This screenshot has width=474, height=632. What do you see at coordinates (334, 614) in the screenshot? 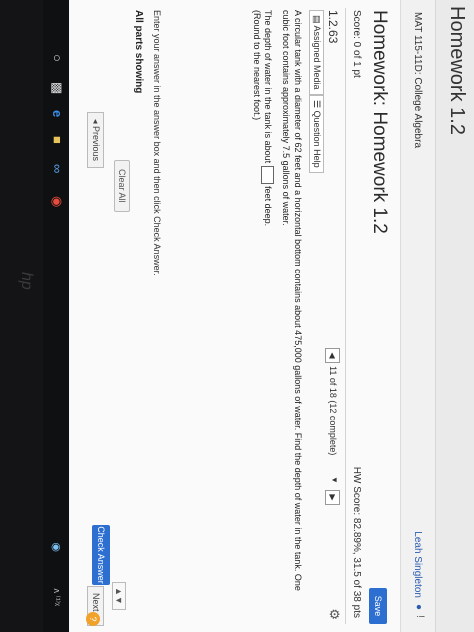
I see `gear-icon: ⚙` at bounding box center [334, 614].